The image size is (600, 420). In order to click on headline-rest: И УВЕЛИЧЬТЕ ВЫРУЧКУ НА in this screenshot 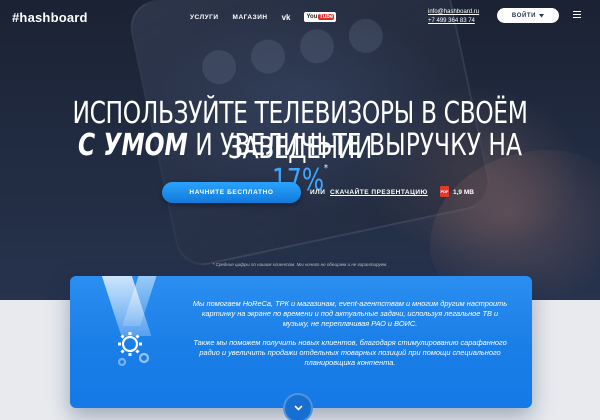, I will do `click(355, 145)`.